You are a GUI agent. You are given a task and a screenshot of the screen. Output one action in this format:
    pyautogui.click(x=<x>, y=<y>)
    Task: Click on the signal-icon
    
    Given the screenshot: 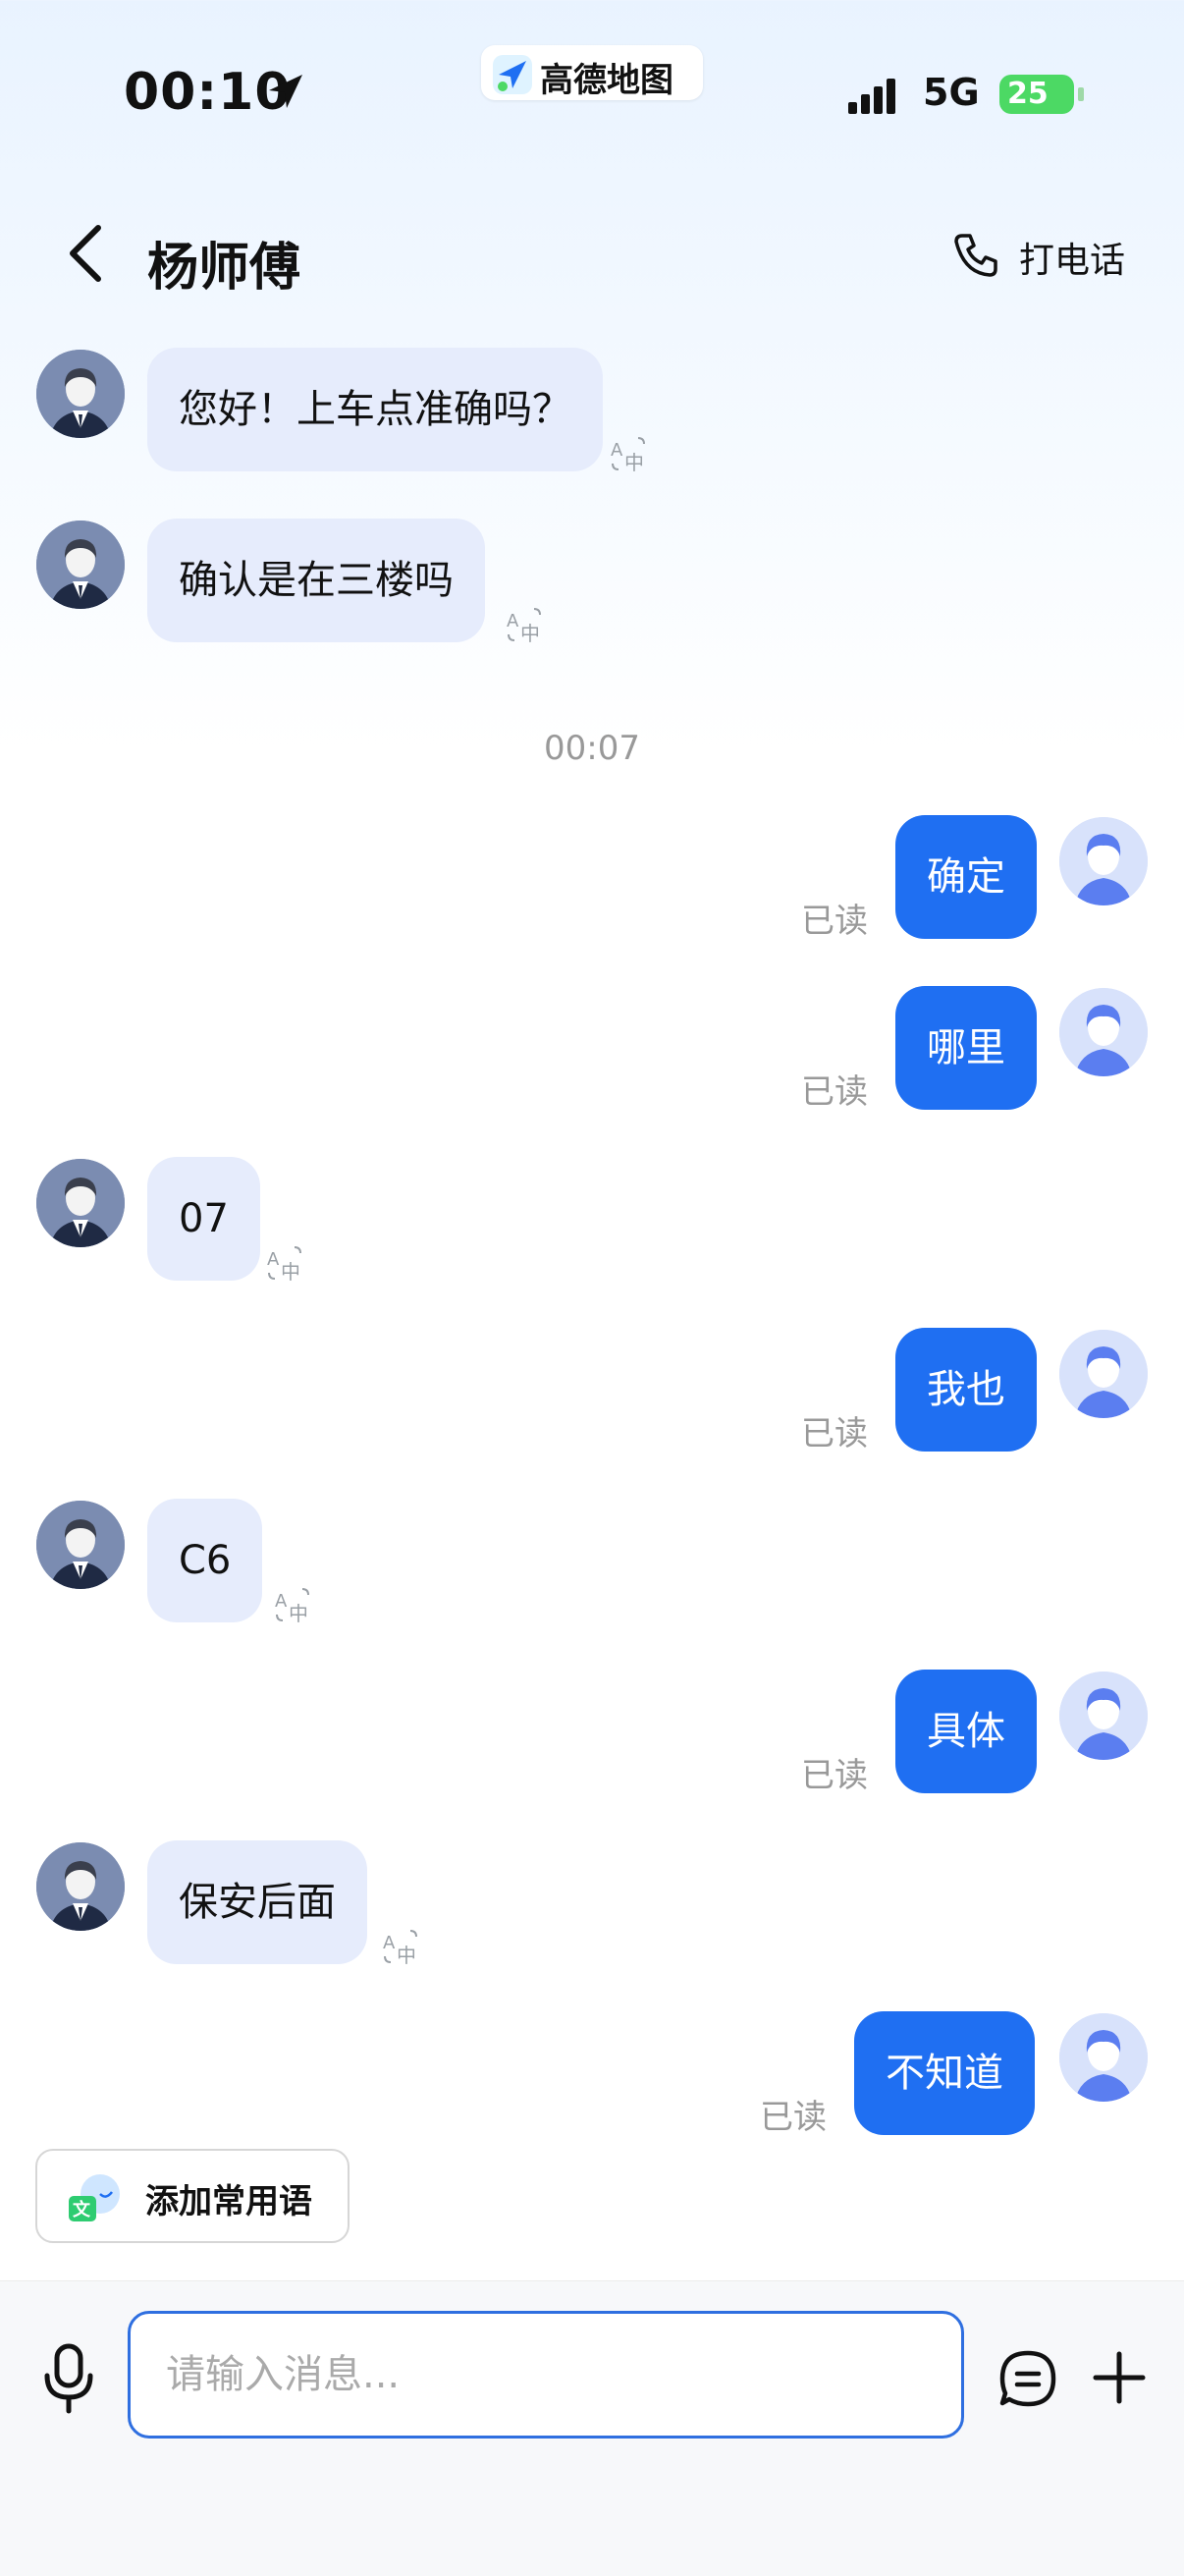 What is the action you would take?
    pyautogui.click(x=871, y=97)
    